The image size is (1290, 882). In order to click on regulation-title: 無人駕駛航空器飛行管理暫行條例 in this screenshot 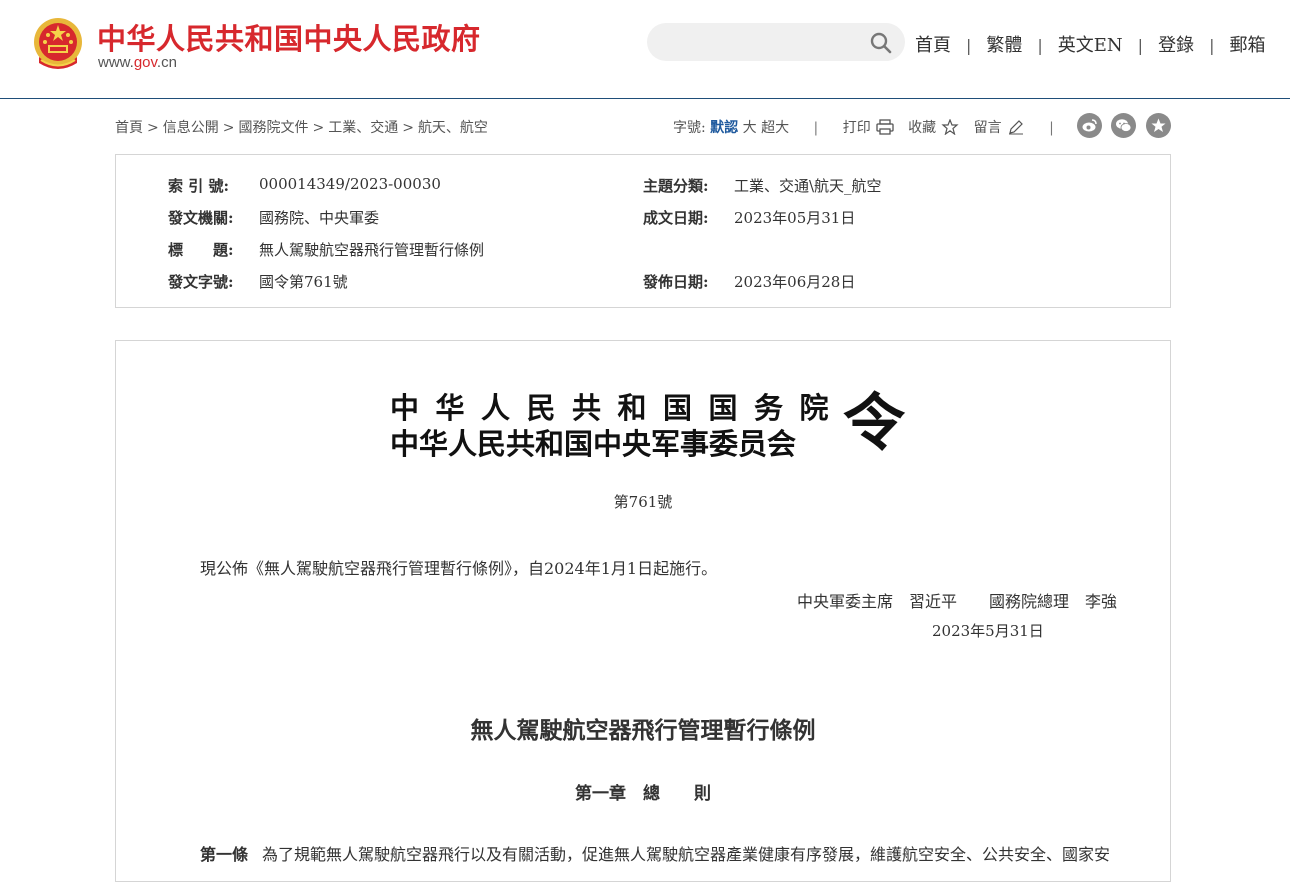, I will do `click(643, 730)`.